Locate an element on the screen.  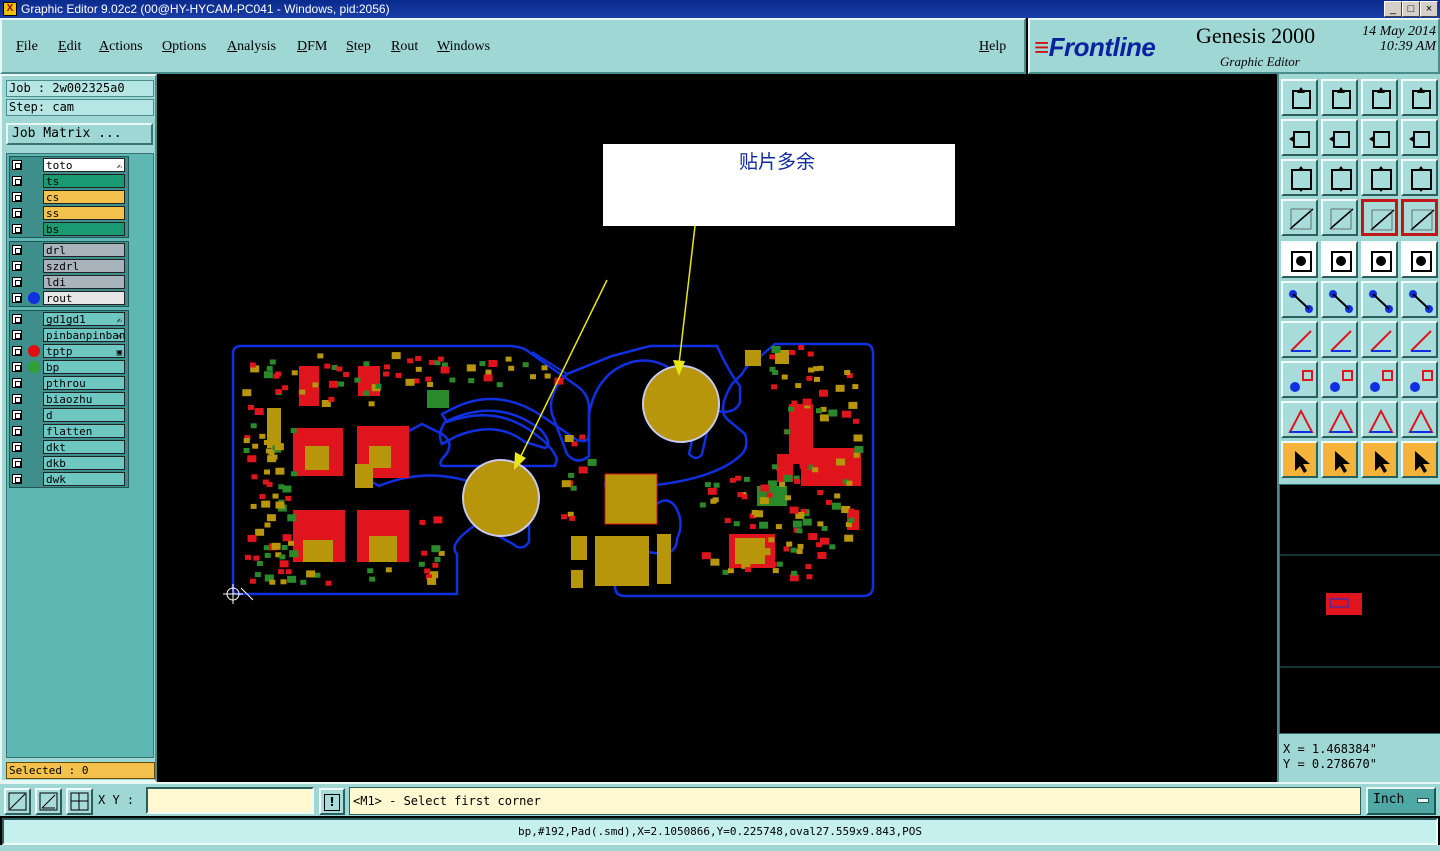
snap-icon is located at coordinates (1379, 217).